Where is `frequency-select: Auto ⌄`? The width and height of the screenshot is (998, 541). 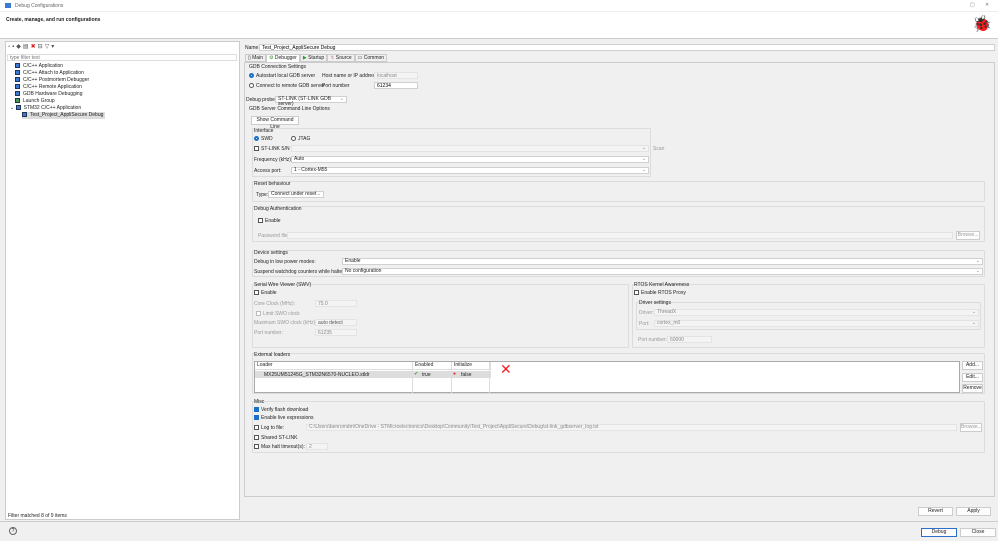 frequency-select: Auto ⌄ is located at coordinates (470, 159).